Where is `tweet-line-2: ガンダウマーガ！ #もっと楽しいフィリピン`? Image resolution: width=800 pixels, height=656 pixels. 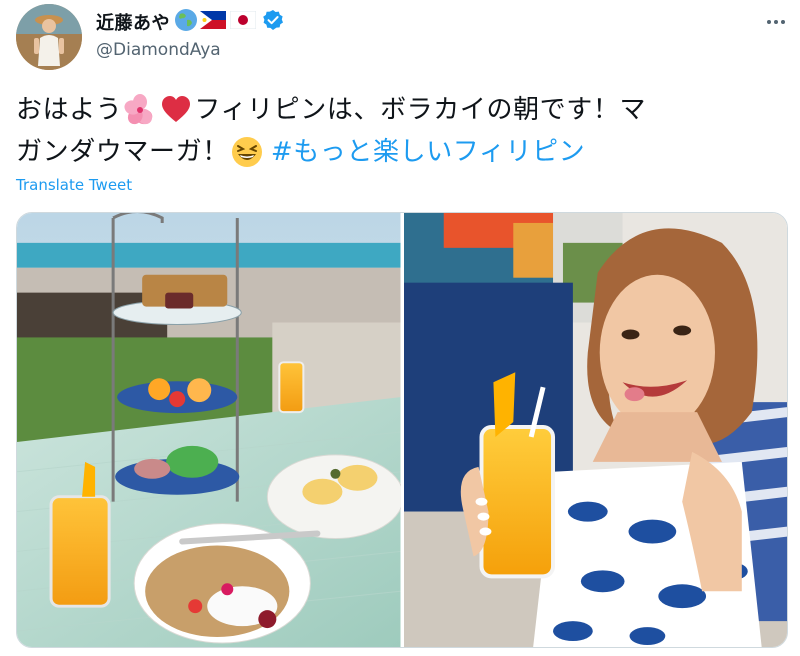 tweet-line-2: ガンダウマーガ！ #もっと楽しいフィリピン is located at coordinates (400, 152).